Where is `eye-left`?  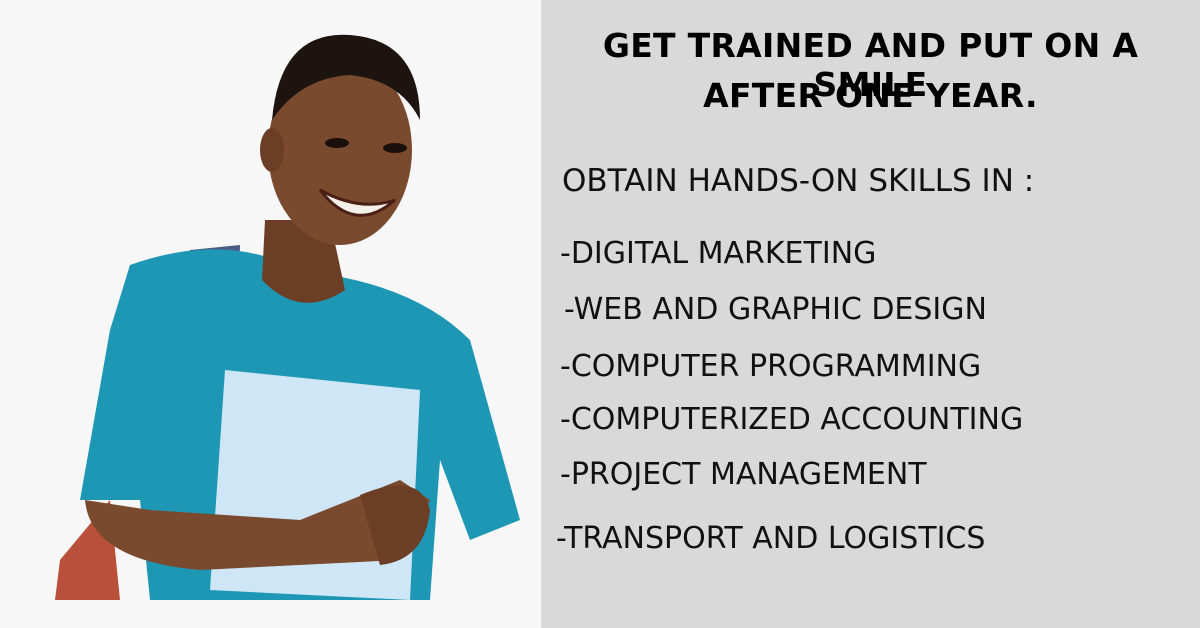
eye-left is located at coordinates (337, 143).